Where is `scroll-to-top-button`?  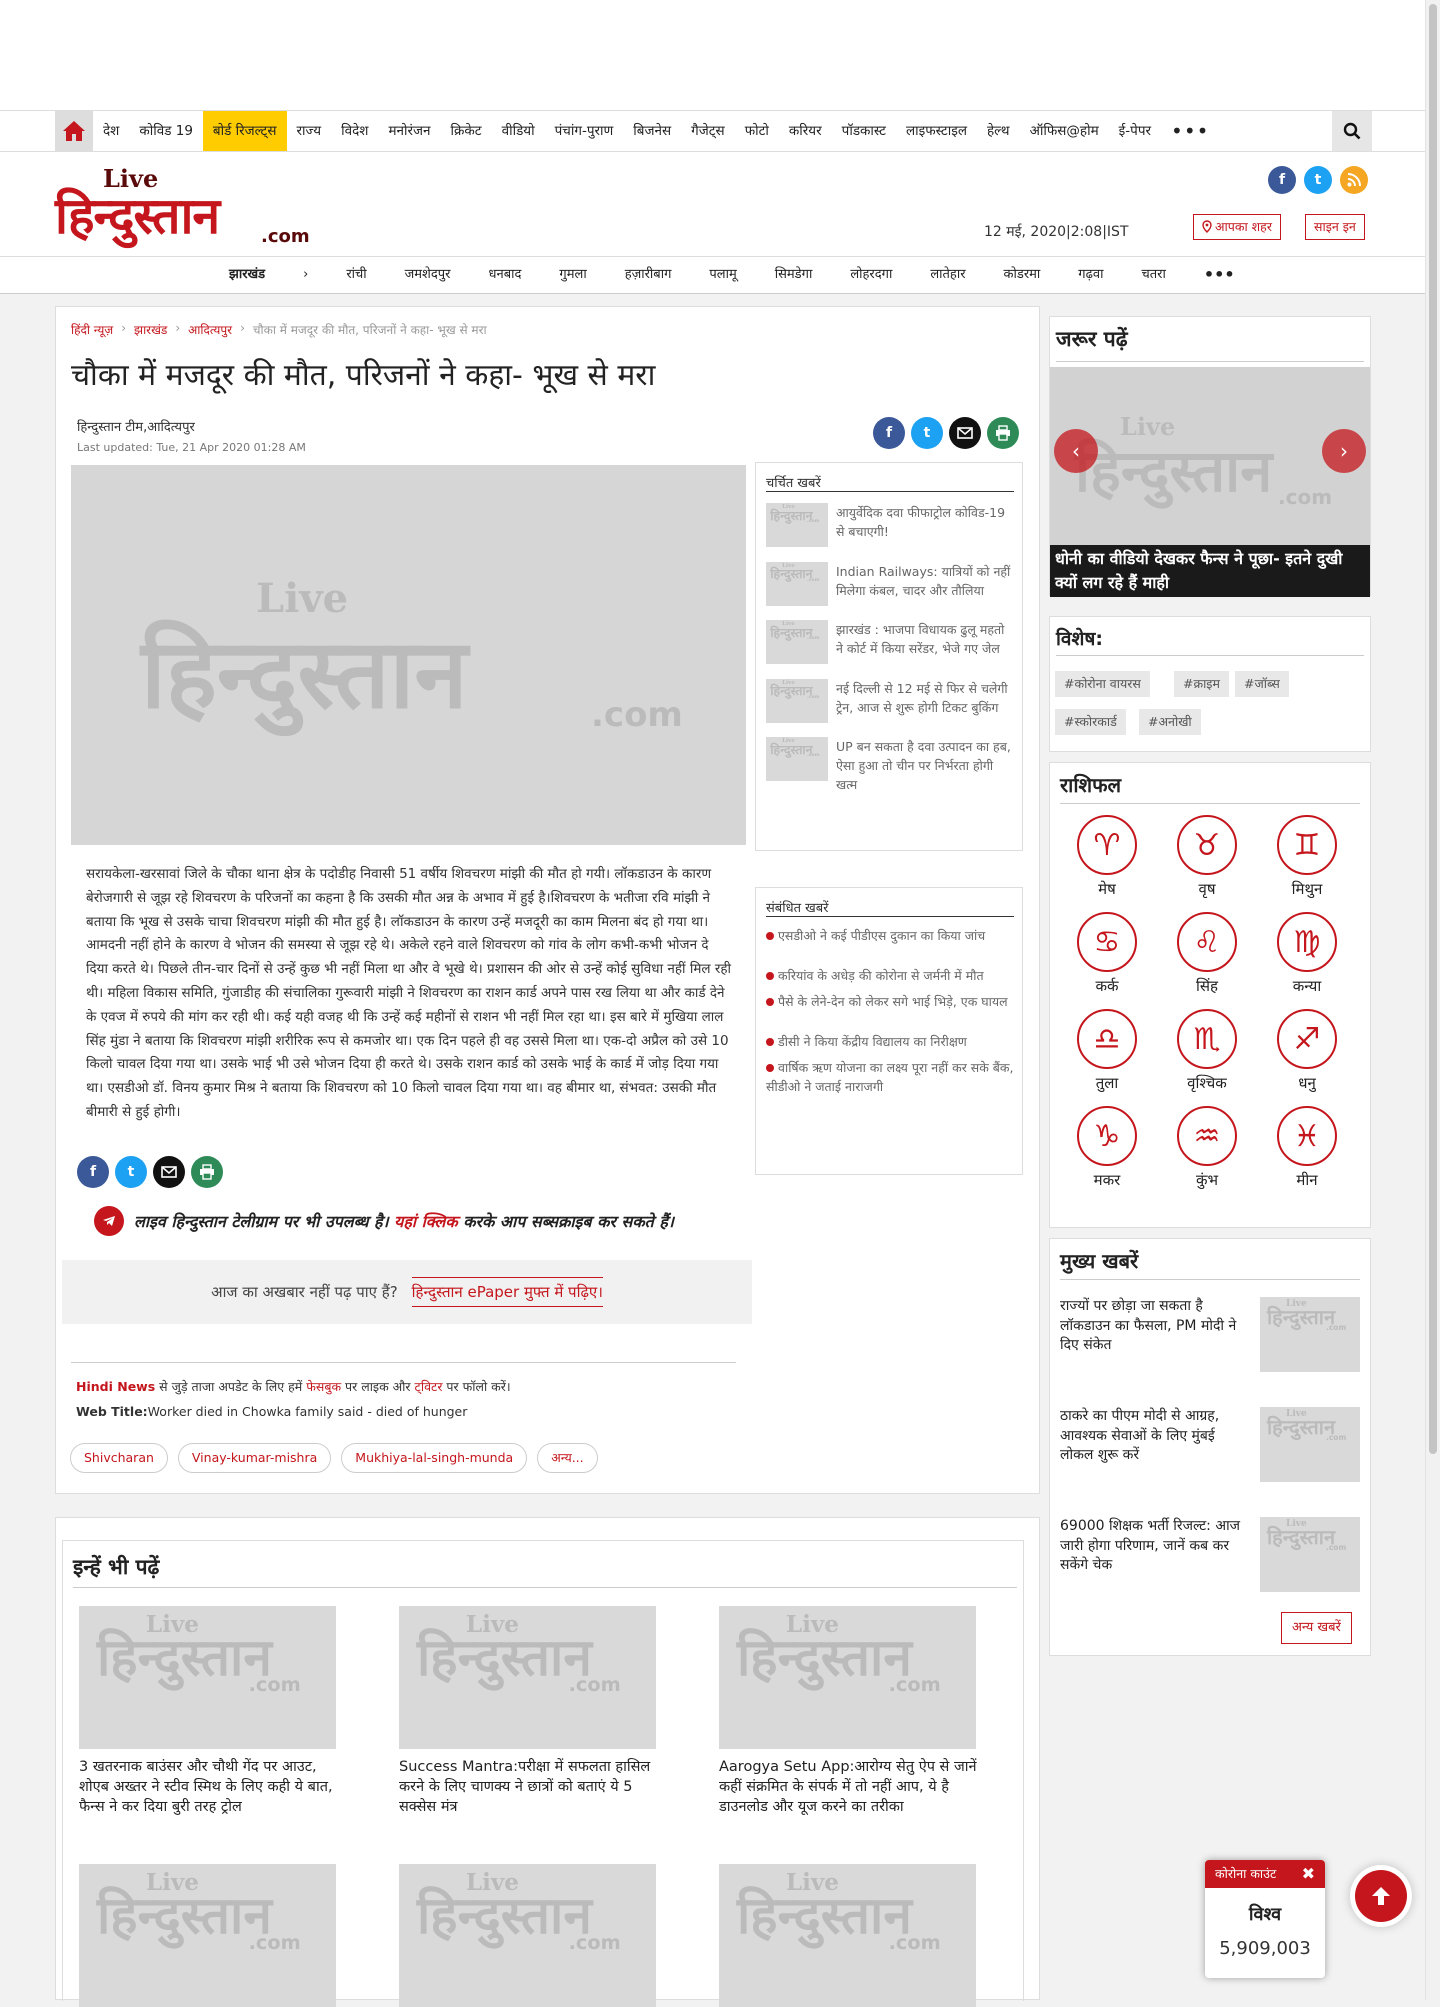 scroll-to-top-button is located at coordinates (1381, 1896).